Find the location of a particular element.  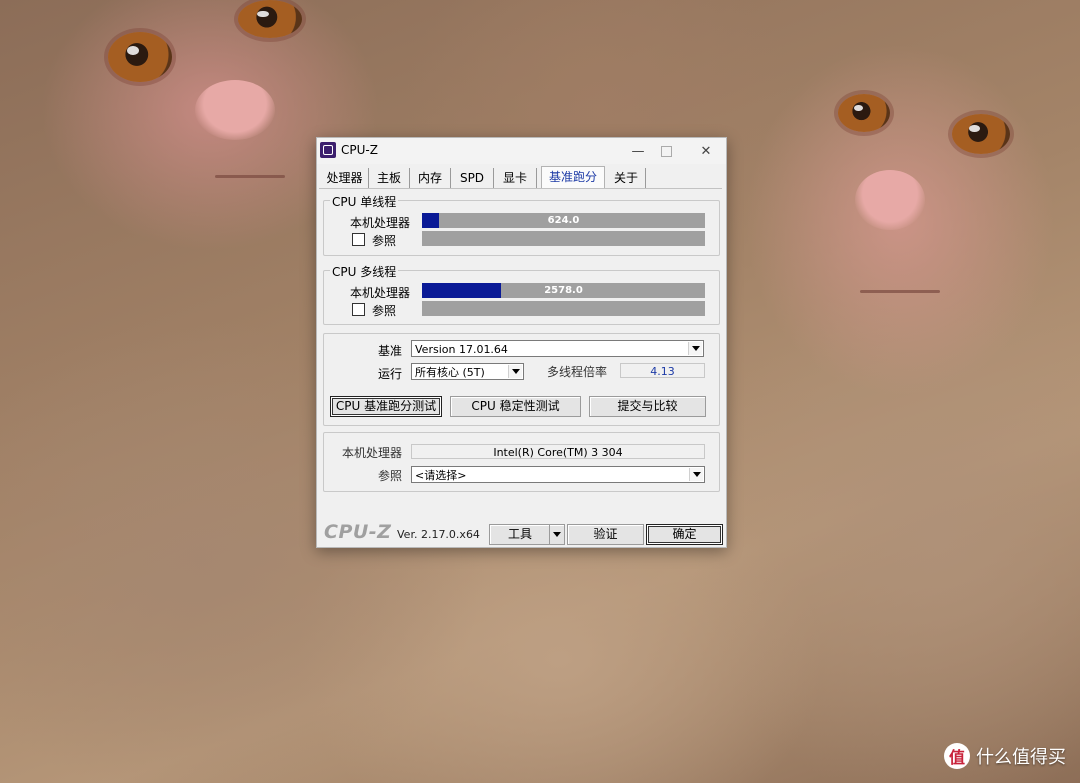

maximize-button is located at coordinates (666, 151).